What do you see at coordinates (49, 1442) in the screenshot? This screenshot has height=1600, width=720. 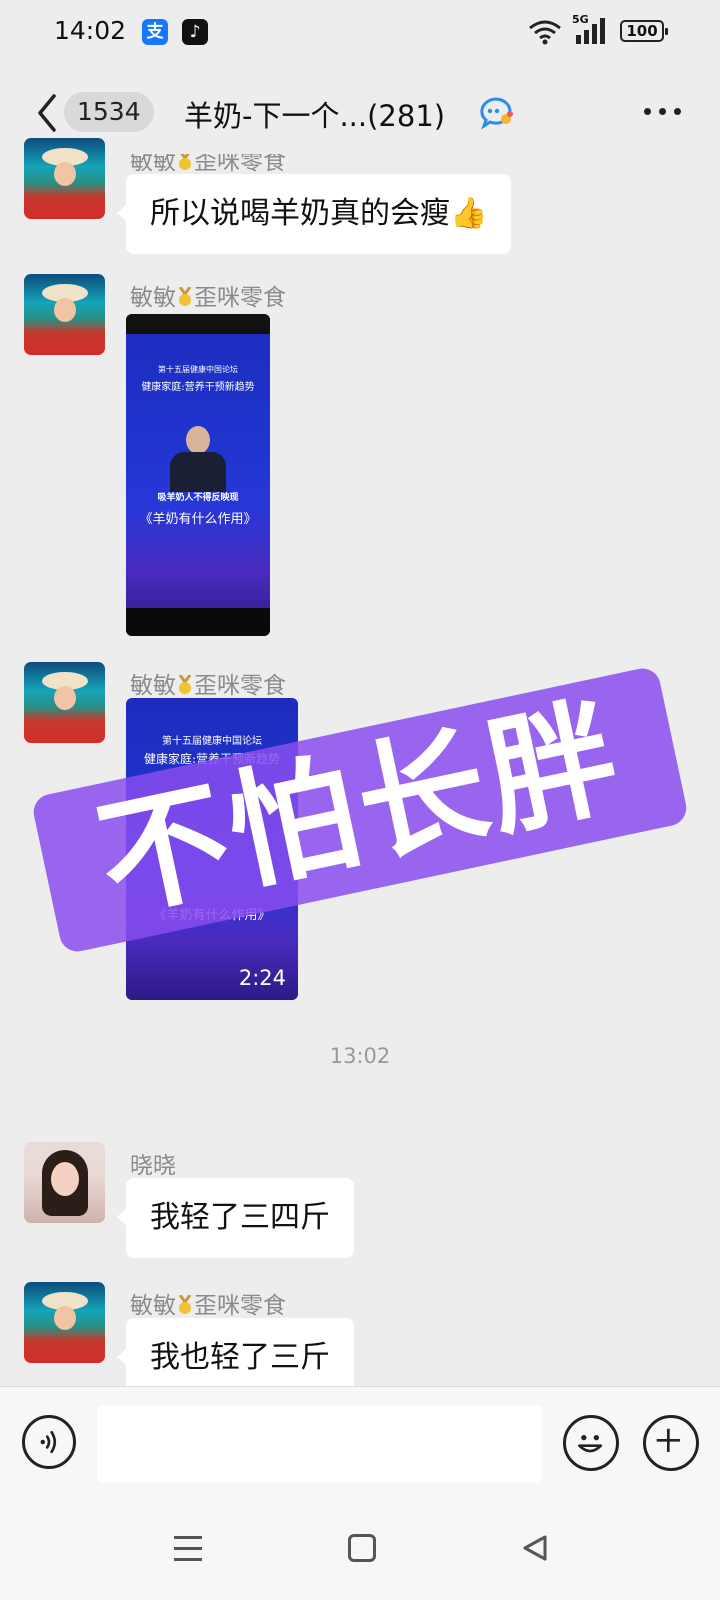 I see `voice-icon` at bounding box center [49, 1442].